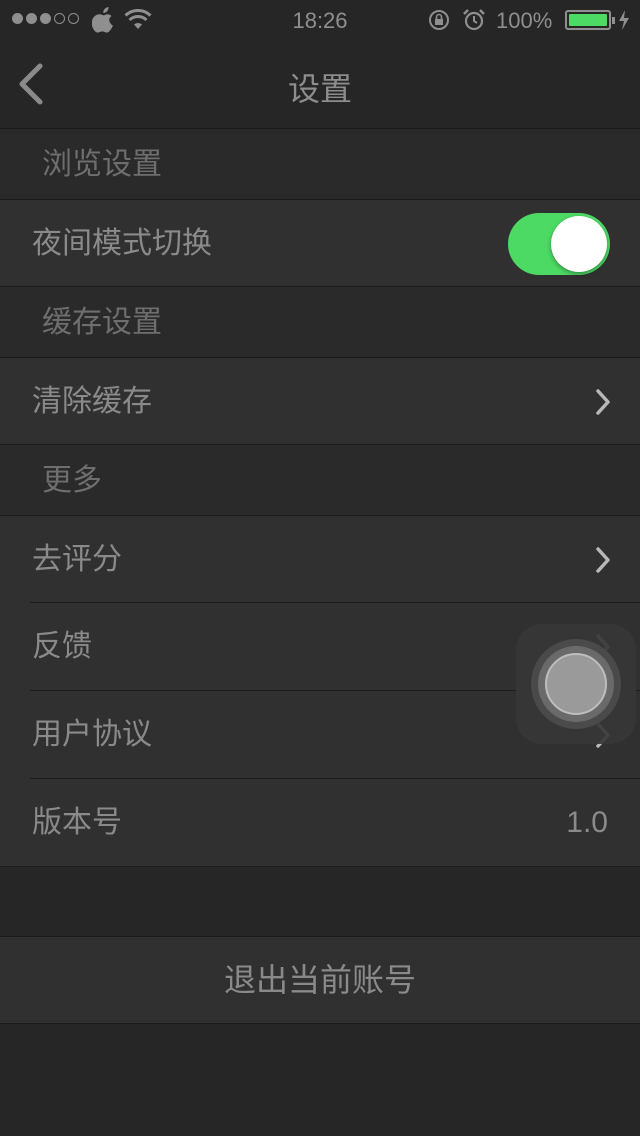 This screenshot has height=1136, width=640. What do you see at coordinates (320, 559) in the screenshot?
I see `rate-row: 去评分` at bounding box center [320, 559].